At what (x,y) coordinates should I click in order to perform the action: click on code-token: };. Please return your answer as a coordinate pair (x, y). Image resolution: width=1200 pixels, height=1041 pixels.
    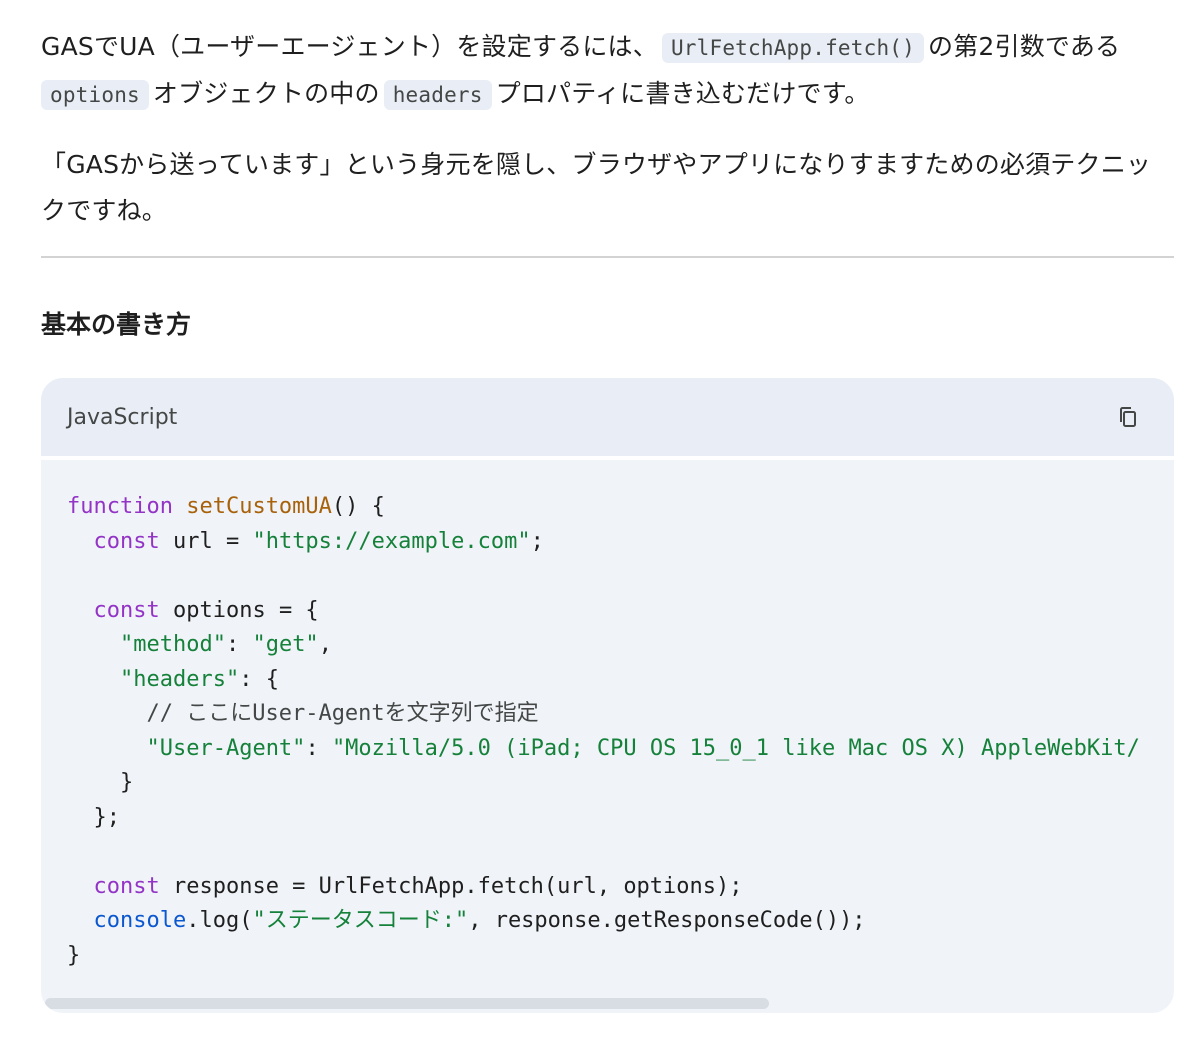
    Looking at the image, I should click on (107, 817).